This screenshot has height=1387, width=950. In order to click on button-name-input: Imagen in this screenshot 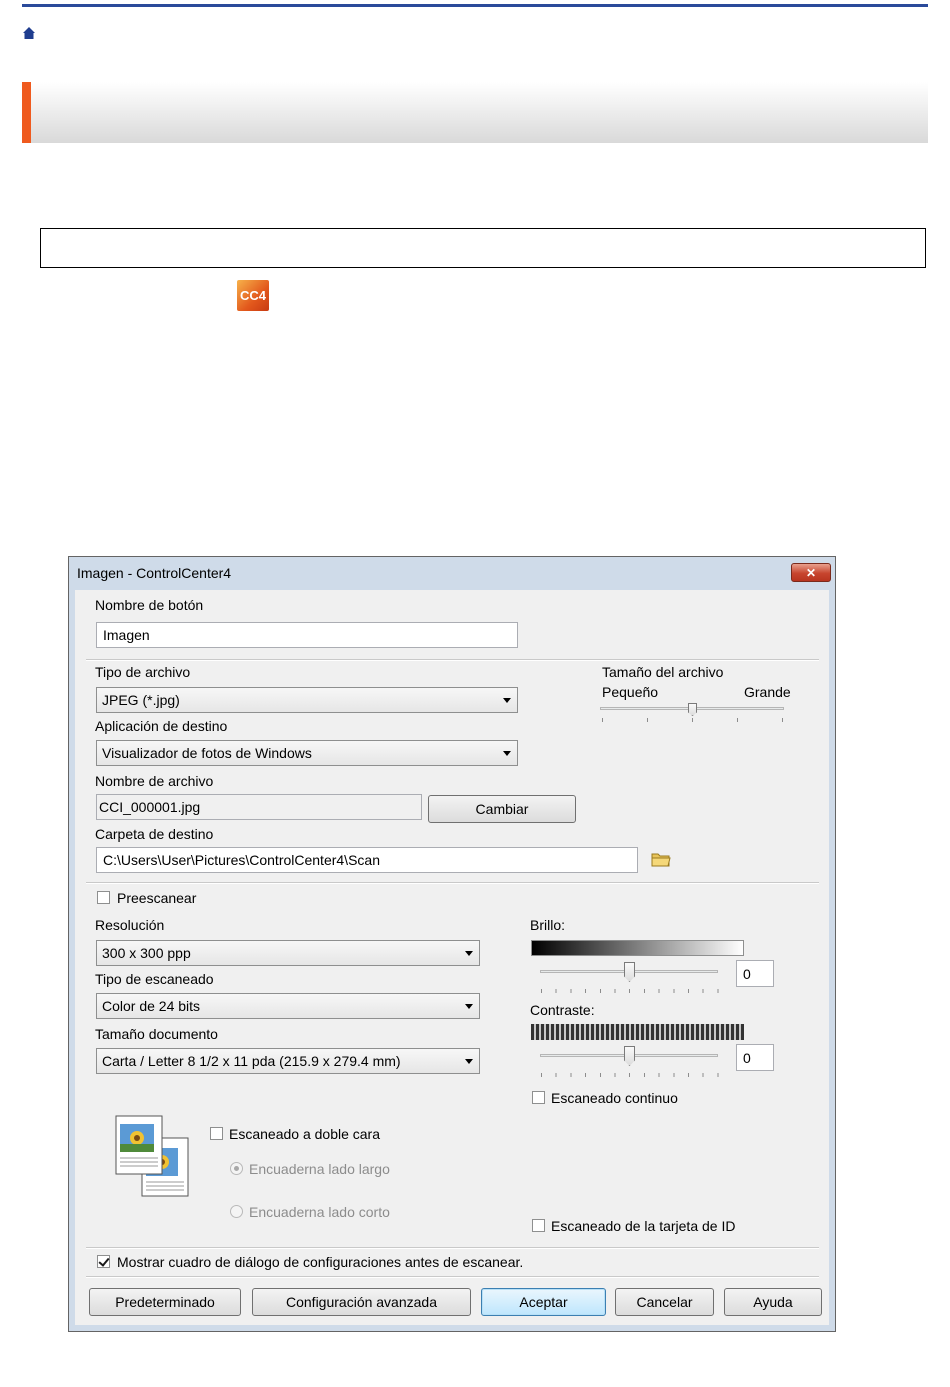, I will do `click(307, 635)`.